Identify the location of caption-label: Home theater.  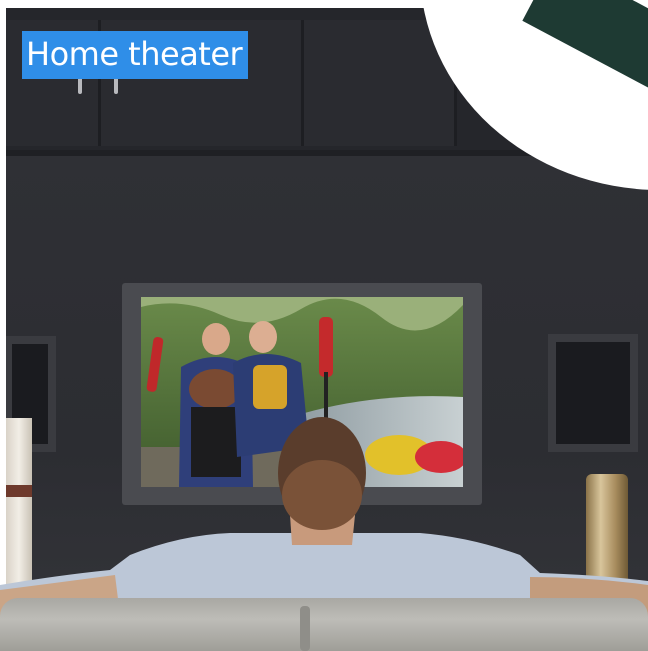
(135, 55).